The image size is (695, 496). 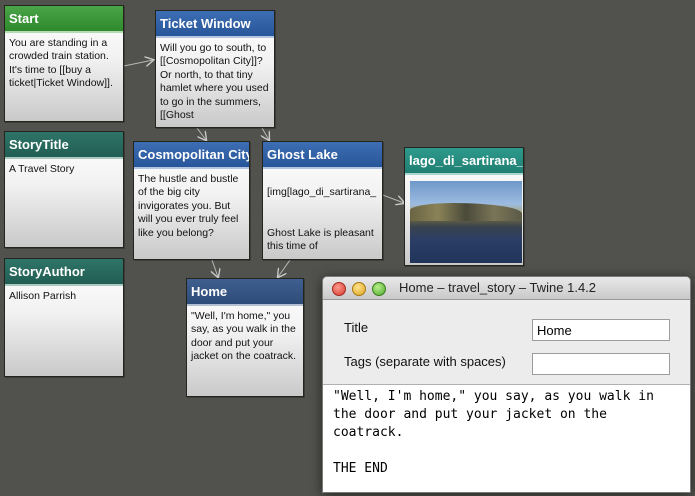 I want to click on passage-title: StoryTitle, so click(x=64, y=145).